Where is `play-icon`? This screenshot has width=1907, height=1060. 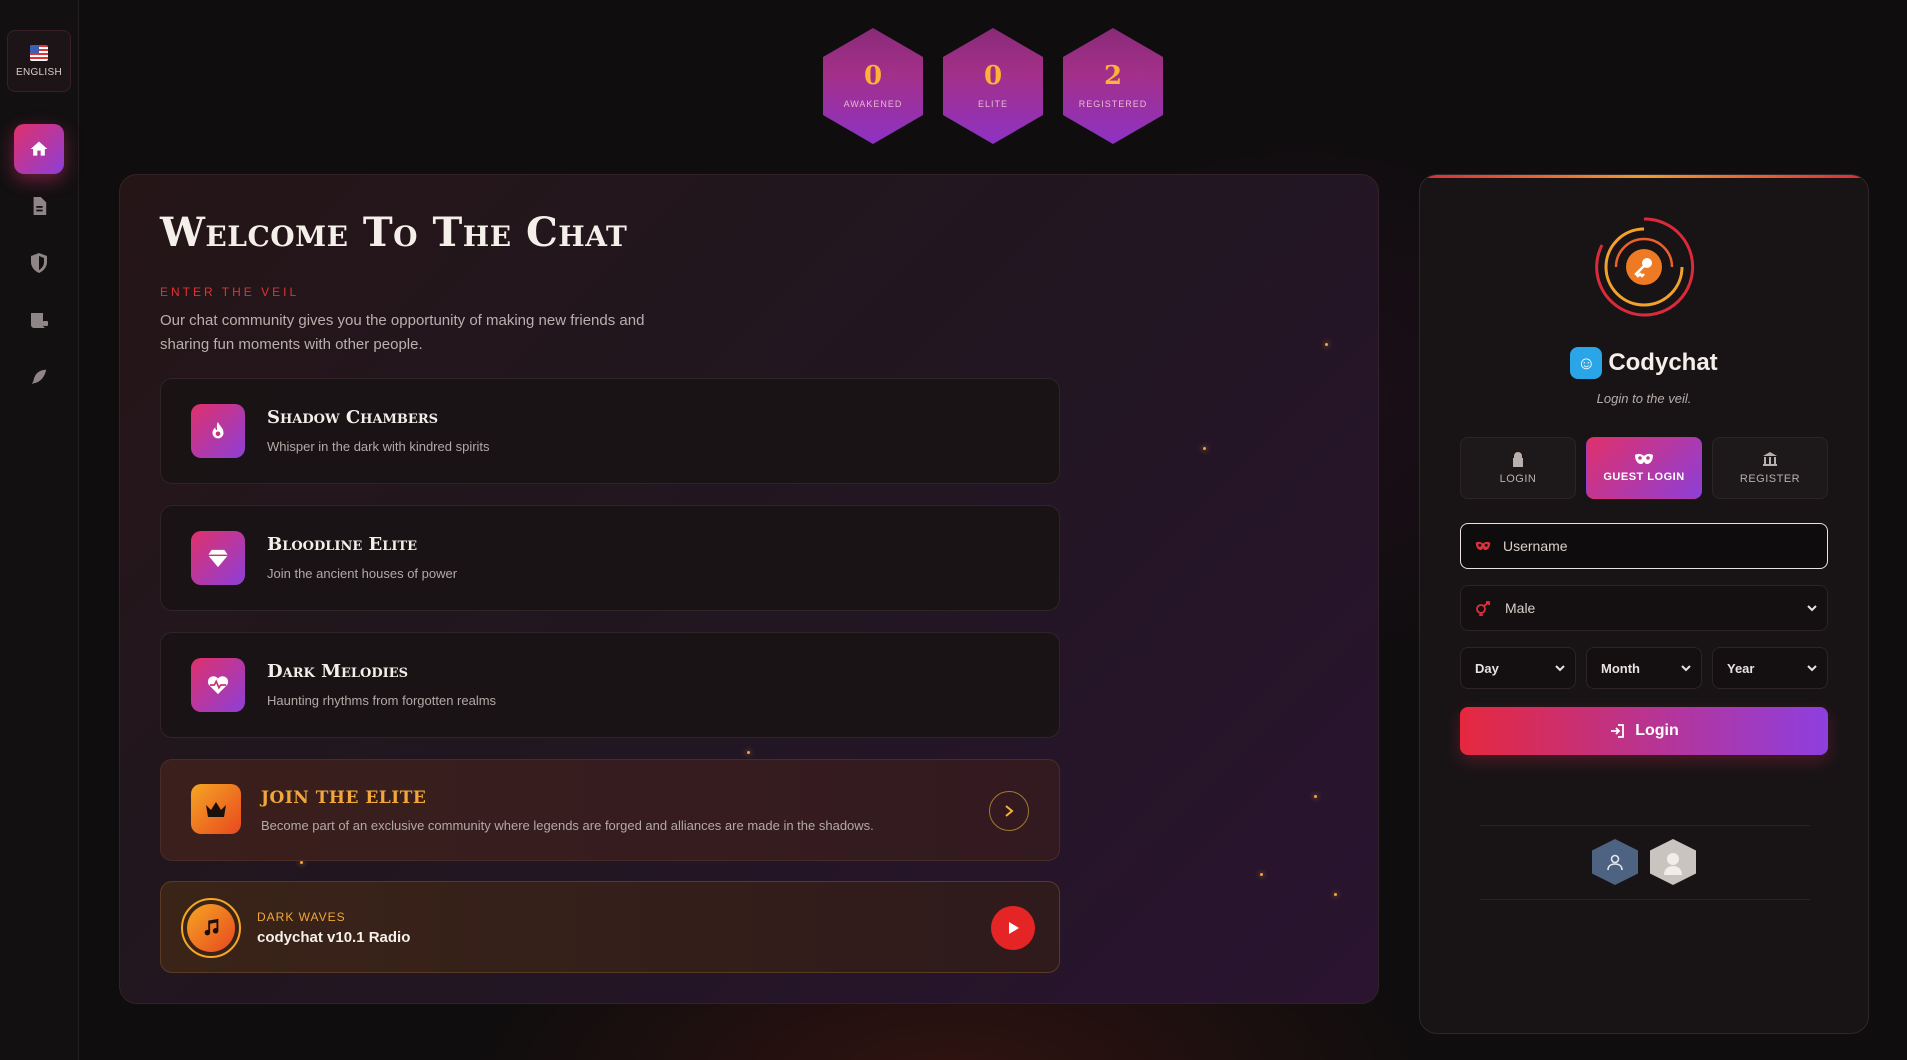 play-icon is located at coordinates (1014, 928).